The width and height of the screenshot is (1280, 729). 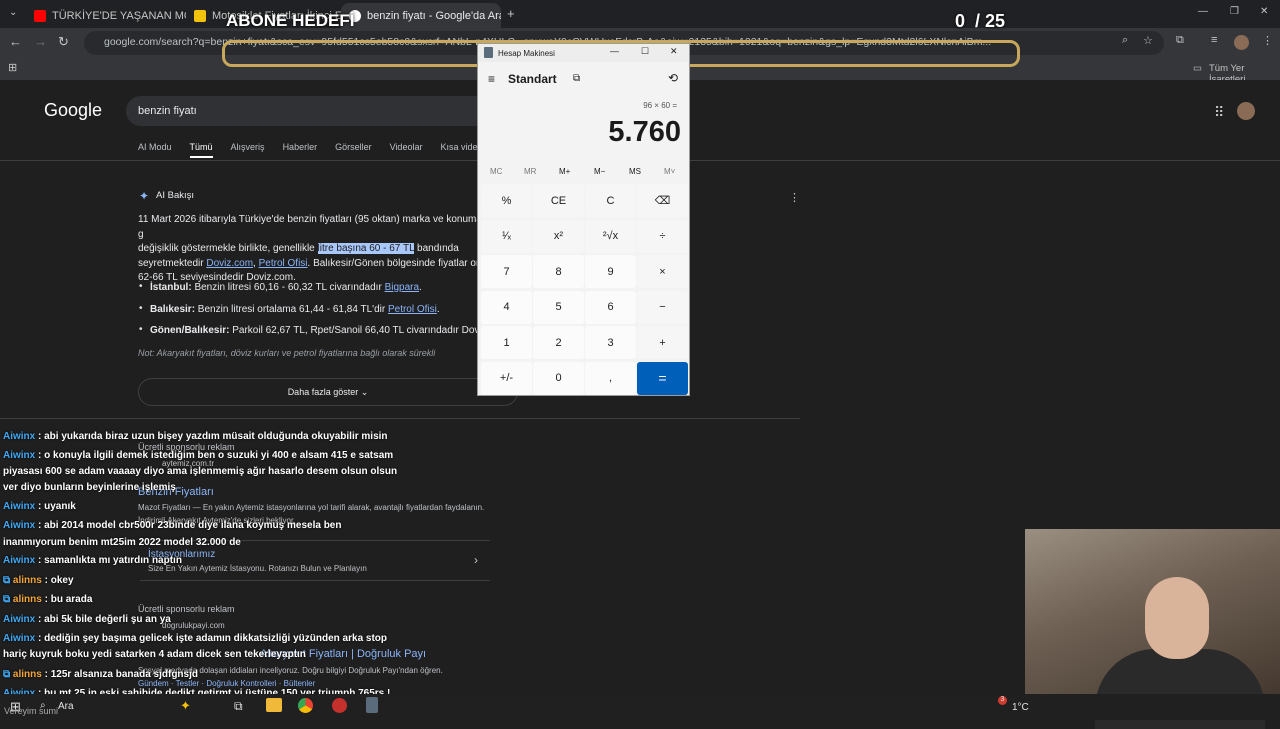 What do you see at coordinates (66, 706) in the screenshot?
I see `taskbar-search: Ara` at bounding box center [66, 706].